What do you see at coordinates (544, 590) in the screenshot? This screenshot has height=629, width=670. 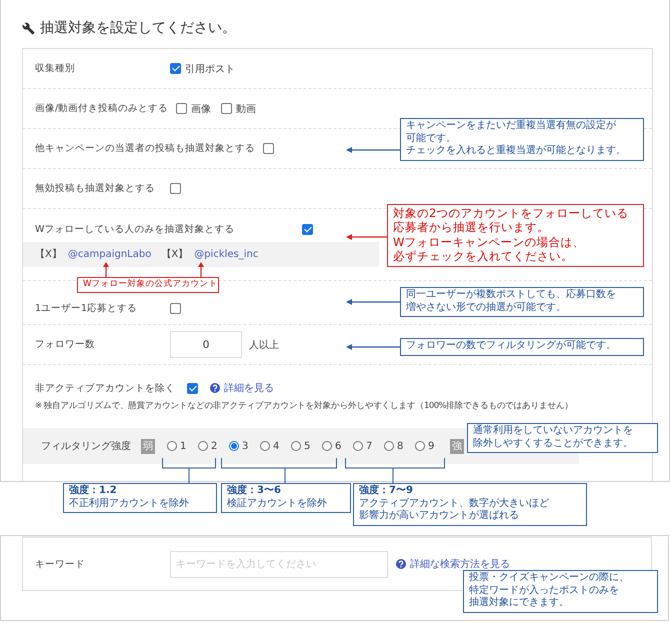 I see `annotation-text: 特定ワードが入ったポストのみを` at bounding box center [544, 590].